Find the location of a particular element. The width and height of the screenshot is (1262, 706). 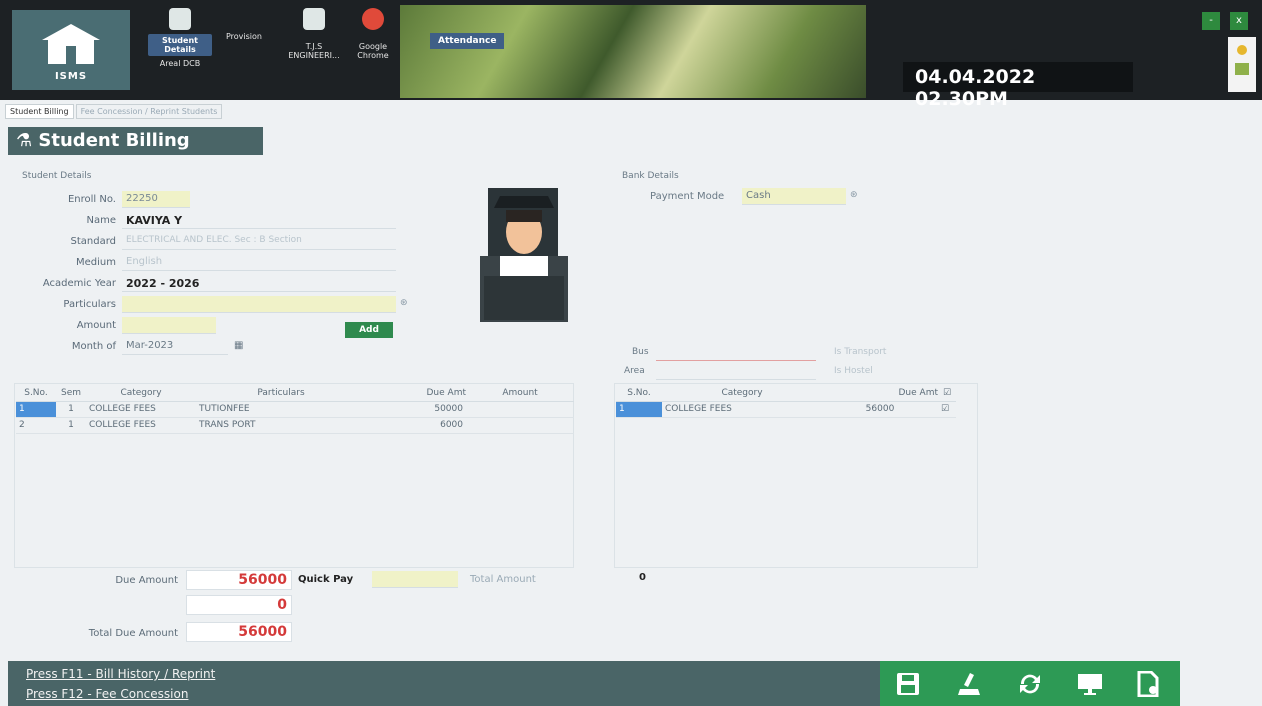

particulars-label: Particulars is located at coordinates (89, 304).